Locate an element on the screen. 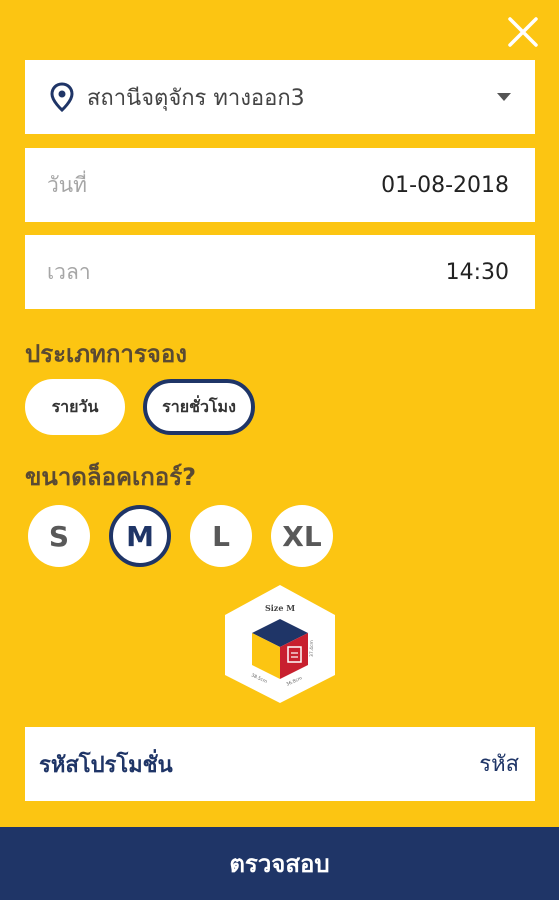  promo-label: รหัสโปรโมชั่น is located at coordinates (106, 765).